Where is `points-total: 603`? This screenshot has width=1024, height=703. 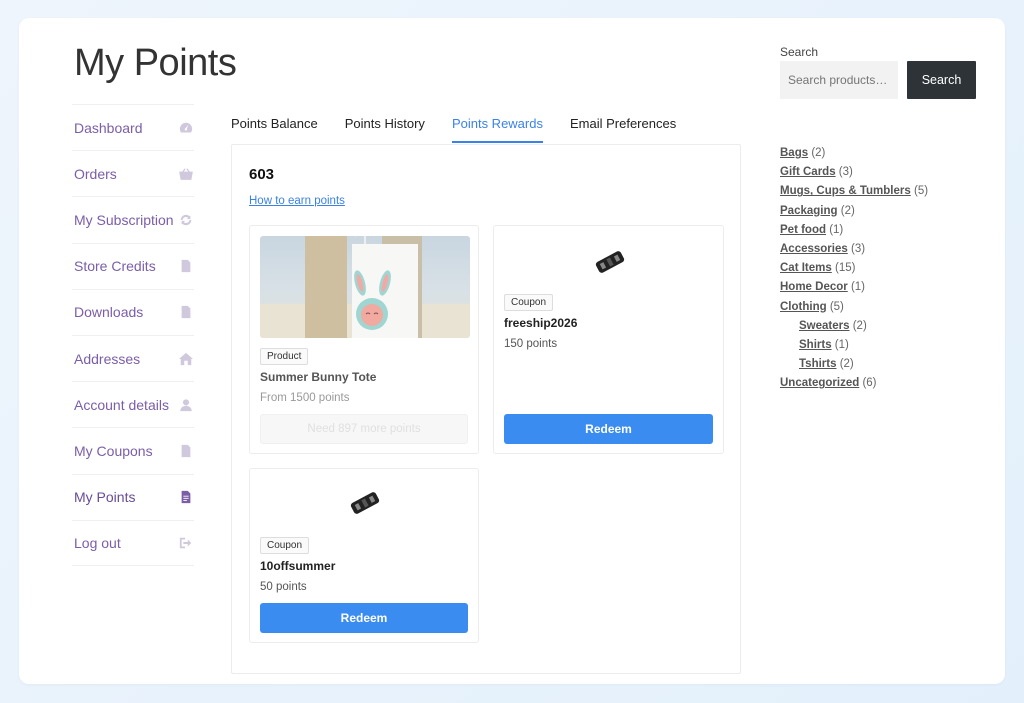
points-total: 603 is located at coordinates (262, 174).